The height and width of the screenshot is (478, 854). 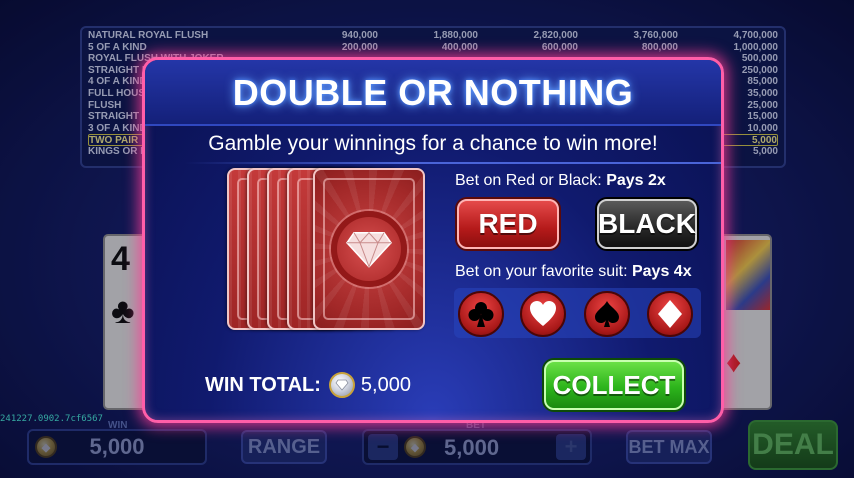 I want to click on diamond-icon, so click(x=670, y=314).